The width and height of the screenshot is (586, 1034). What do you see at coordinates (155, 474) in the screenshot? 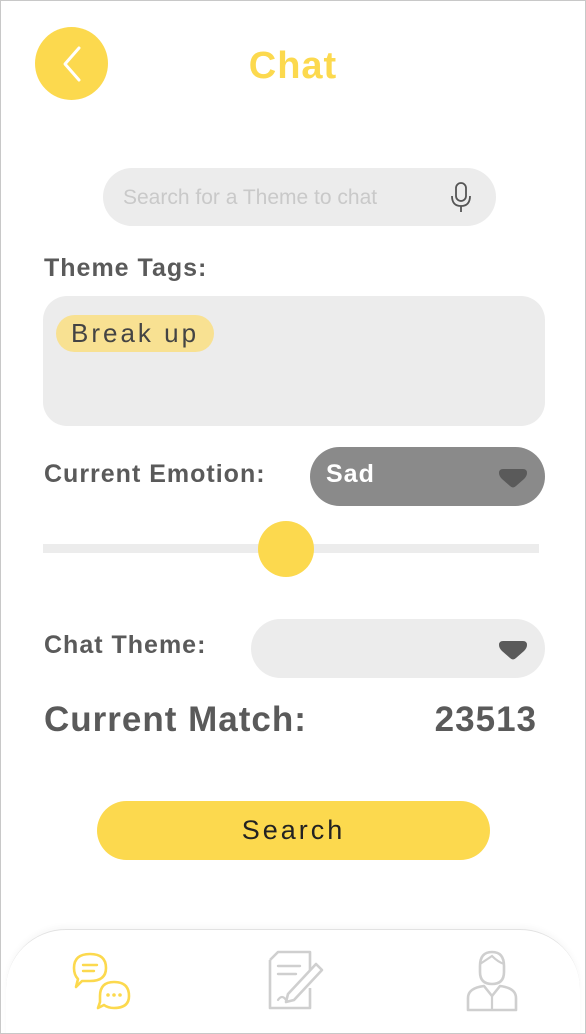
I see `current-emotion-label: Current Emotion:` at bounding box center [155, 474].